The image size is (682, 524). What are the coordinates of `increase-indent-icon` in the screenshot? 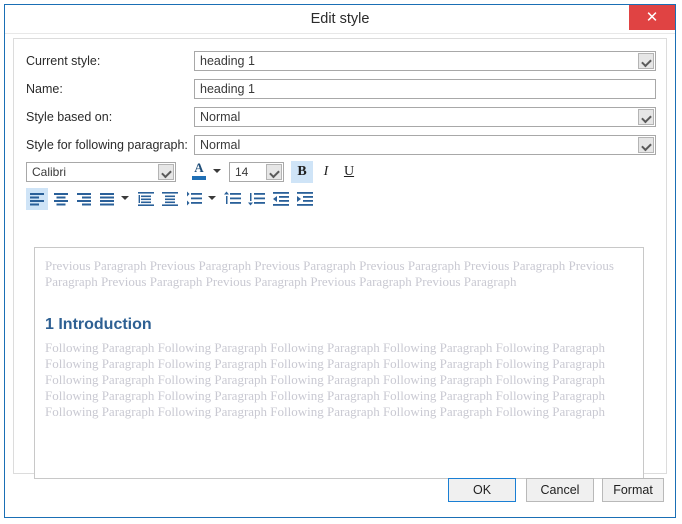 It's located at (305, 199).